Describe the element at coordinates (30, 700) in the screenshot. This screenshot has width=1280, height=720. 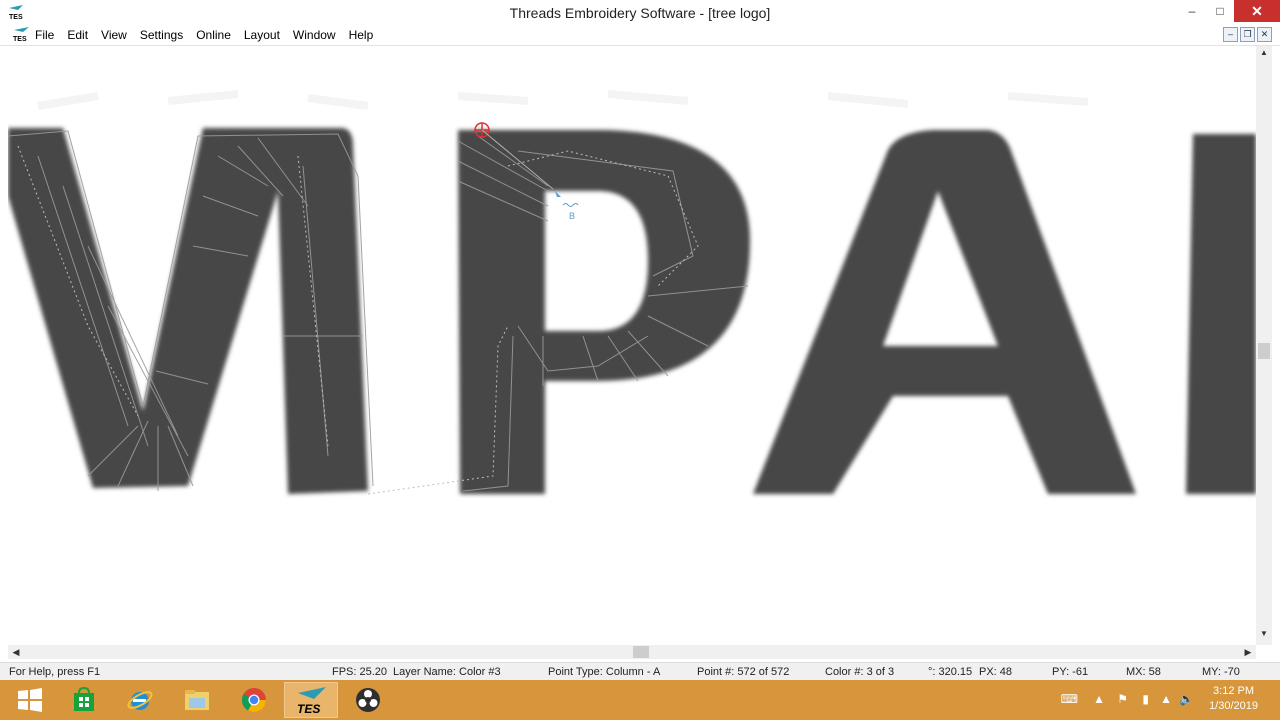
I see `windows-start-icon` at that location.